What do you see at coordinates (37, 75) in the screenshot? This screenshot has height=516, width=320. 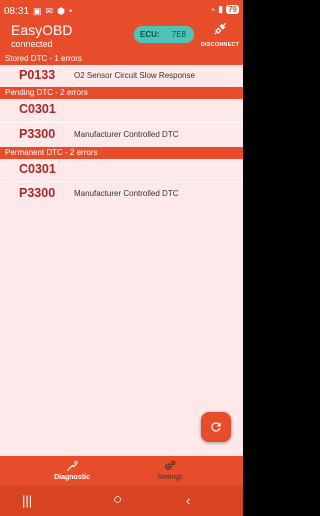 I see `dtc-code: P0133` at bounding box center [37, 75].